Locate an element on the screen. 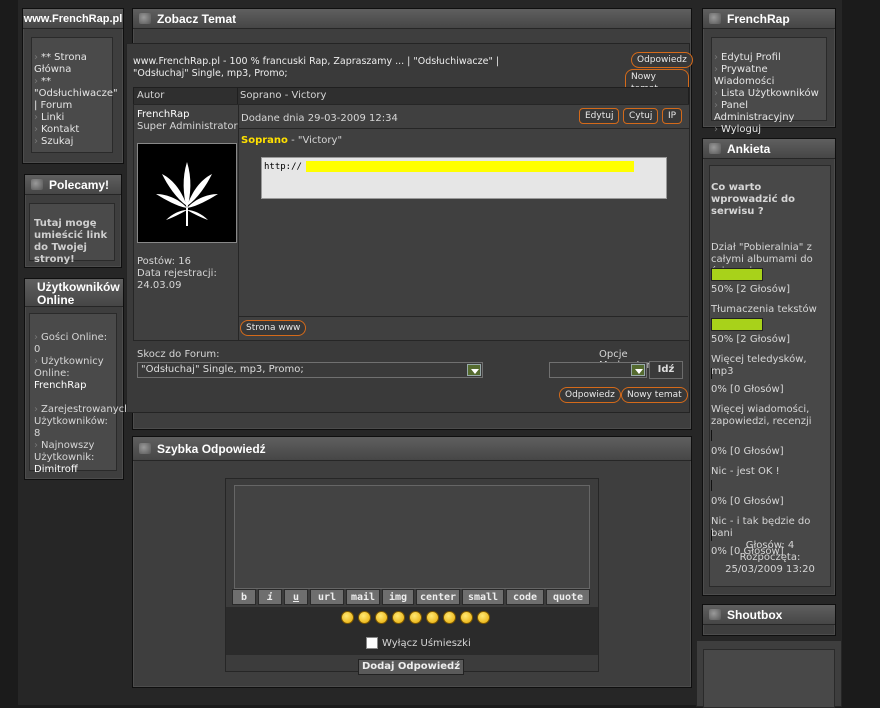 The image size is (880, 708). poll-started: Rozpoczęta: 25/03/2009 13:20 is located at coordinates (770, 563).